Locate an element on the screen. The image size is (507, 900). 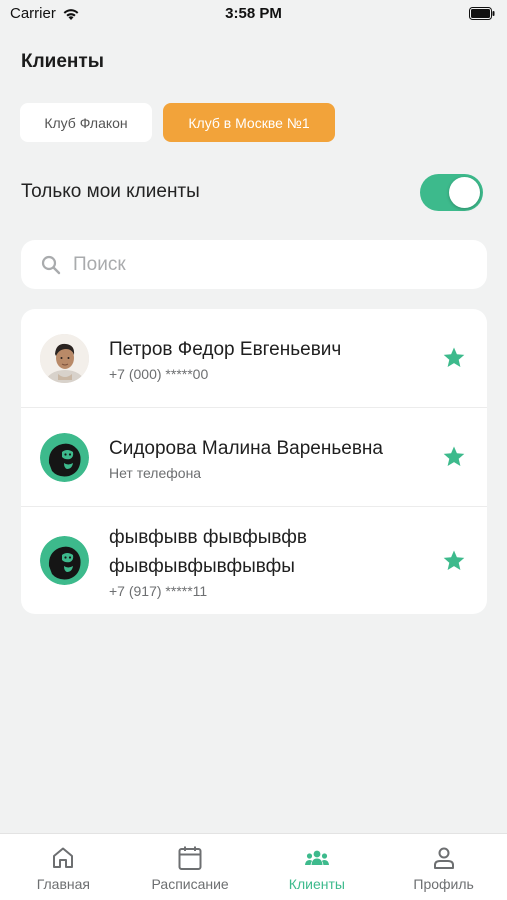
clients-icon is located at coordinates (316, 857).